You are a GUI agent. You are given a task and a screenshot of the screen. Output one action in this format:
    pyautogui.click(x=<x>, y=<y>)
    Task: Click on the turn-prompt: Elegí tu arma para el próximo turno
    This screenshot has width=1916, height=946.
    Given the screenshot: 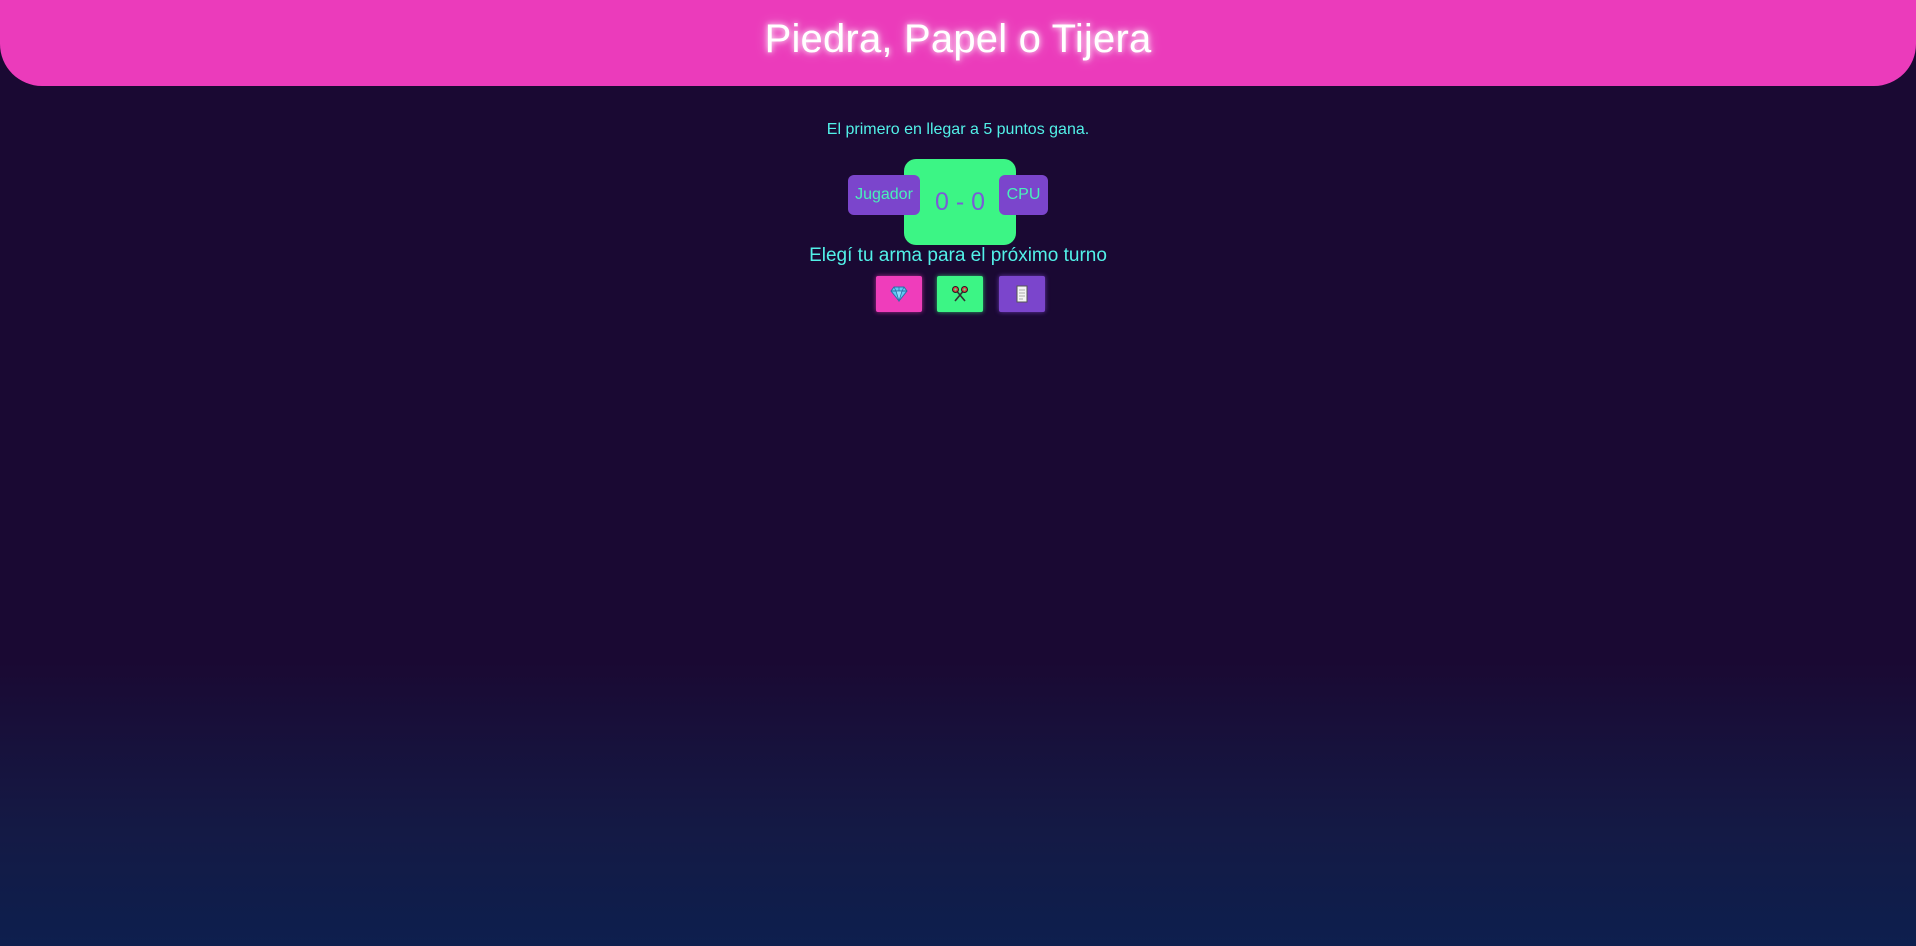 What is the action you would take?
    pyautogui.click(x=958, y=255)
    